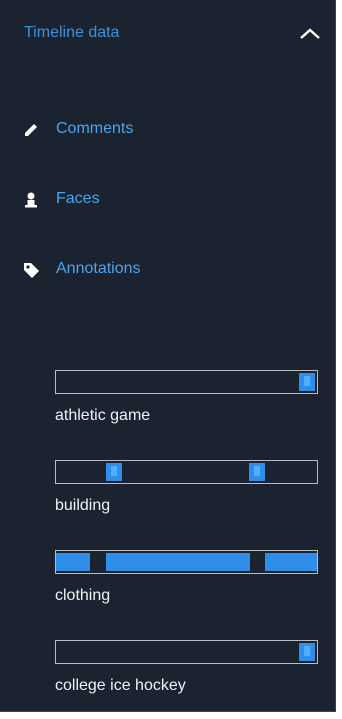 The width and height of the screenshot is (342, 719). I want to click on tag-row-college-ice-hockey: college ice hockey, so click(186, 667).